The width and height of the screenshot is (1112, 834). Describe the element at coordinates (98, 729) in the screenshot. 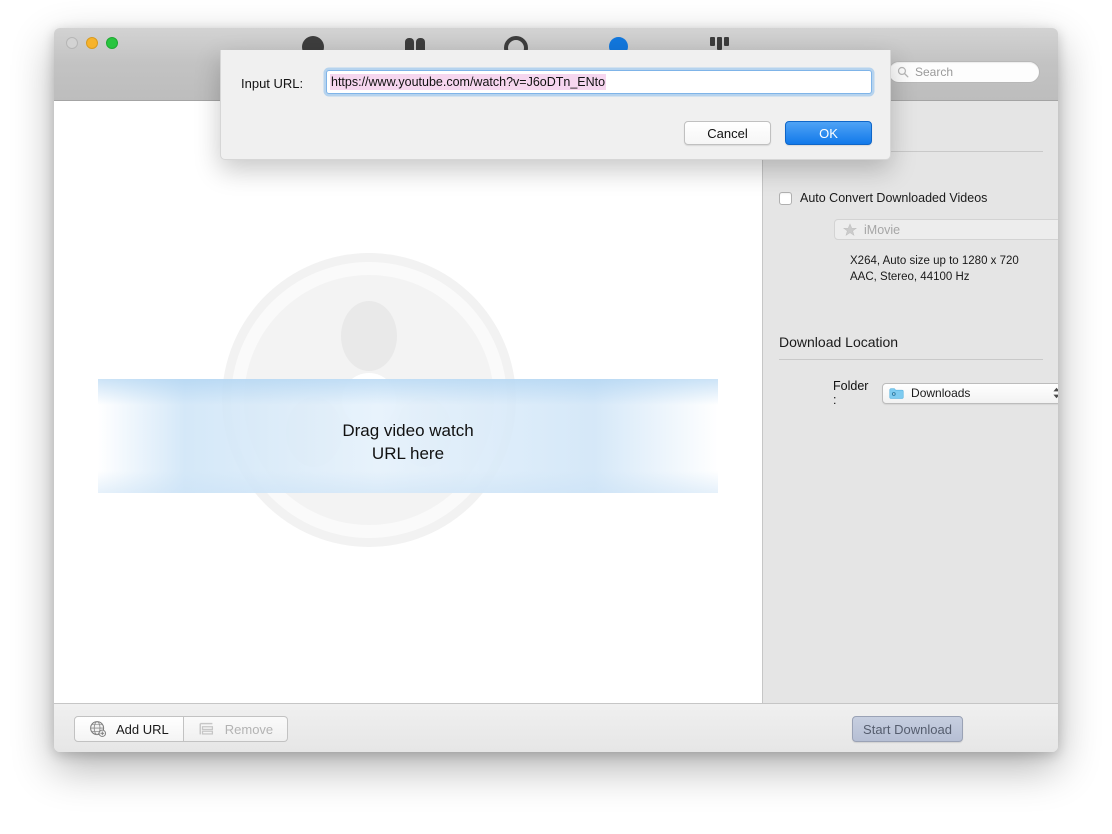

I see `globe-icon` at that location.